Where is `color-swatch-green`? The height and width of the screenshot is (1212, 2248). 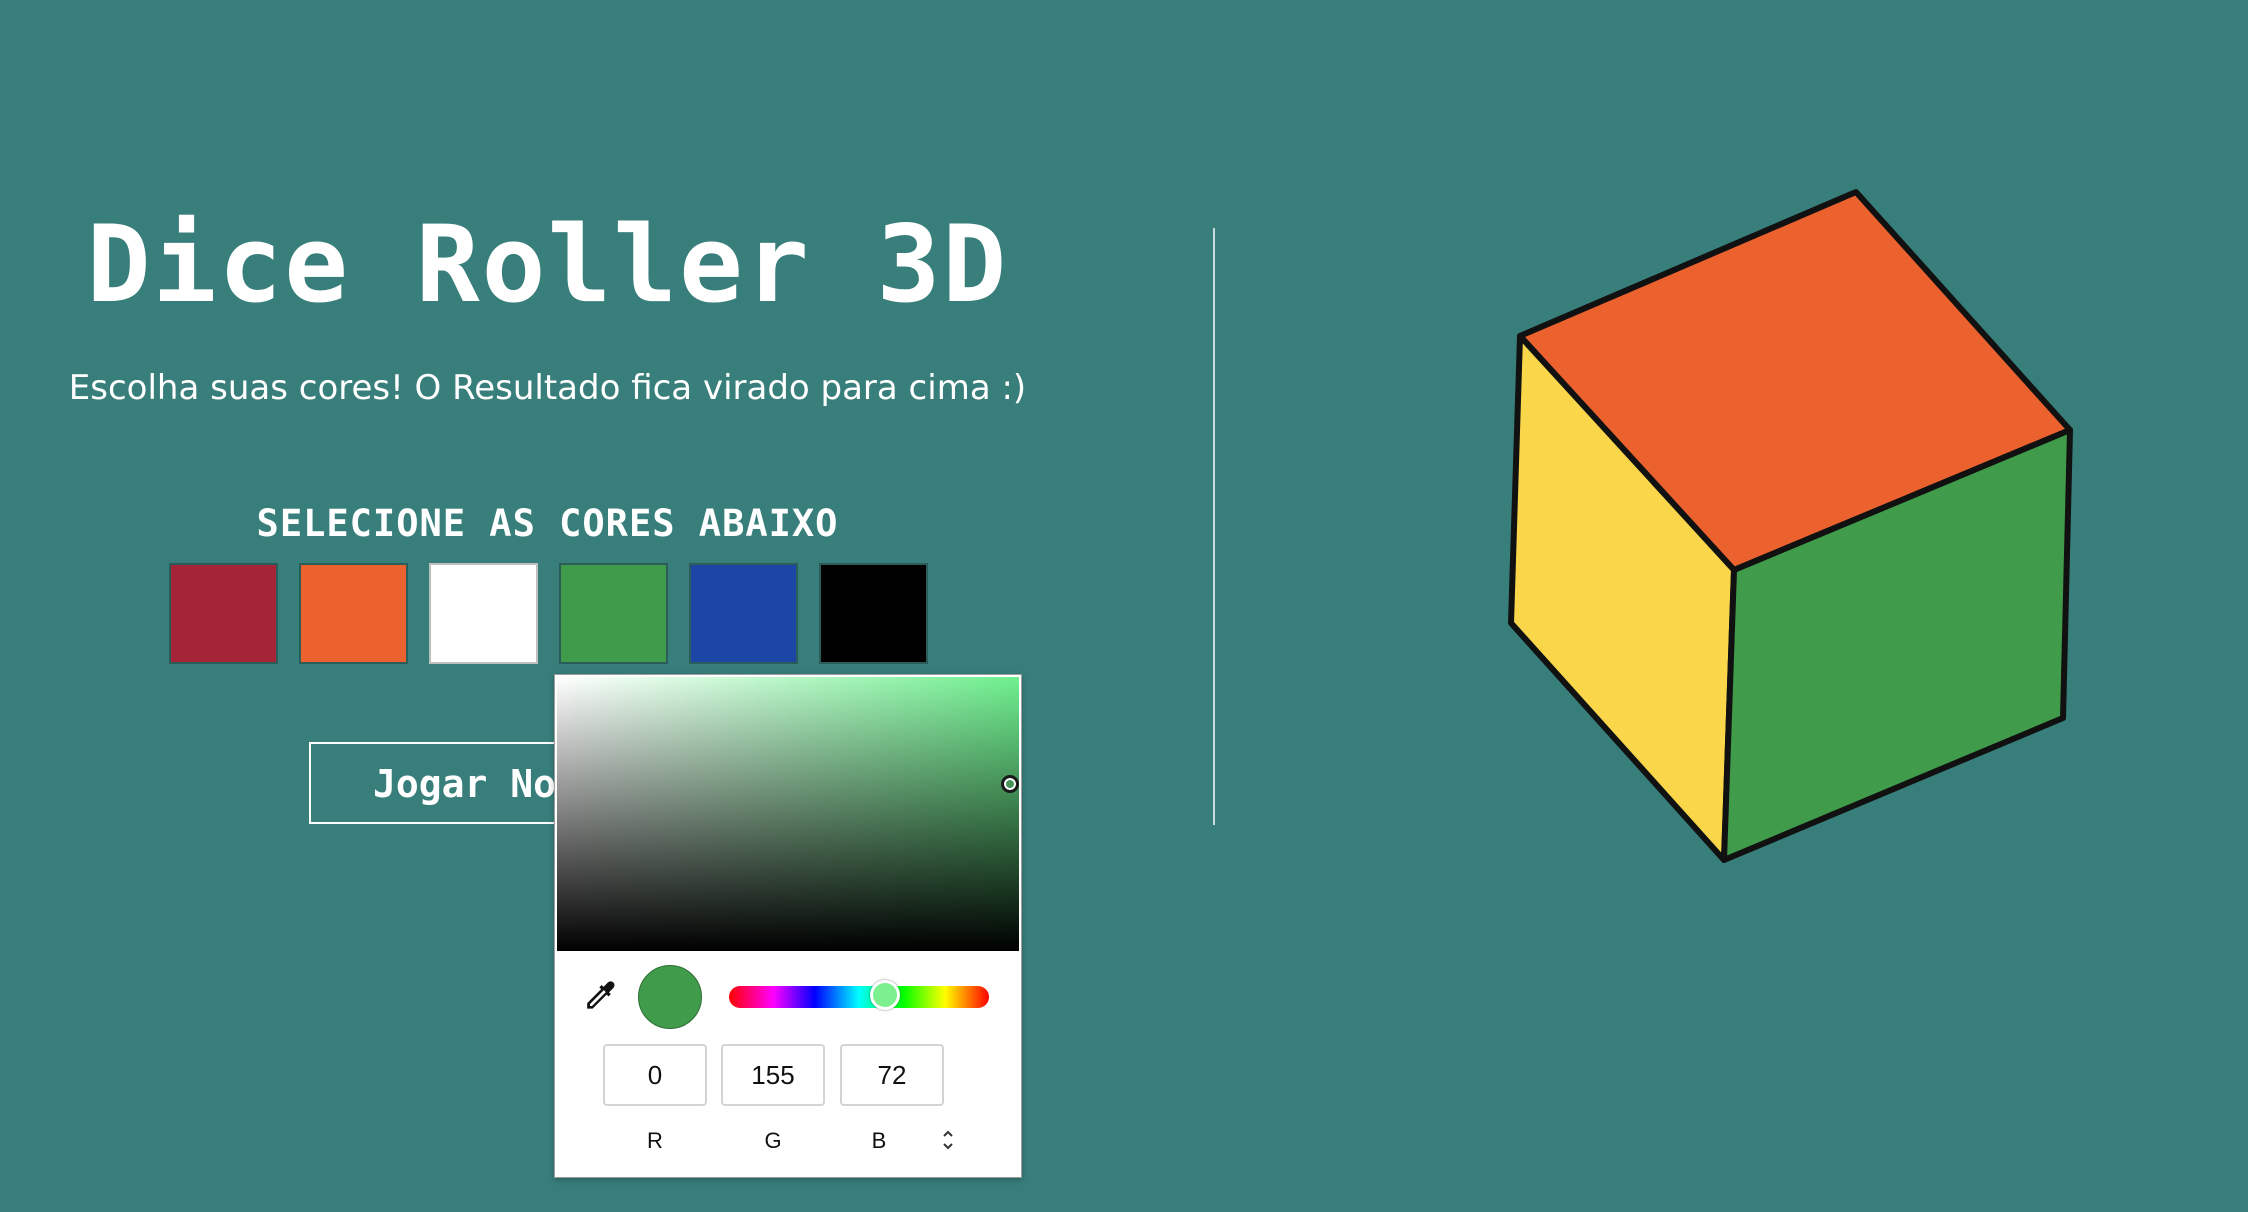
color-swatch-green is located at coordinates (613, 613).